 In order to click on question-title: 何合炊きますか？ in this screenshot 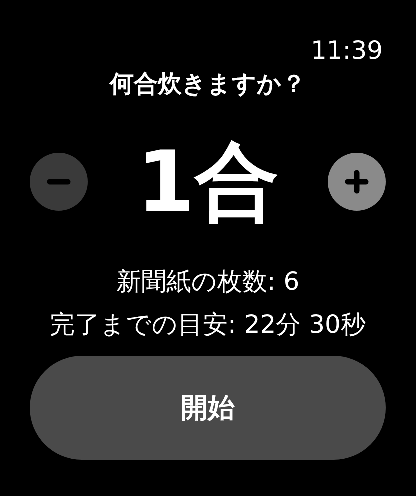, I will do `click(208, 84)`.